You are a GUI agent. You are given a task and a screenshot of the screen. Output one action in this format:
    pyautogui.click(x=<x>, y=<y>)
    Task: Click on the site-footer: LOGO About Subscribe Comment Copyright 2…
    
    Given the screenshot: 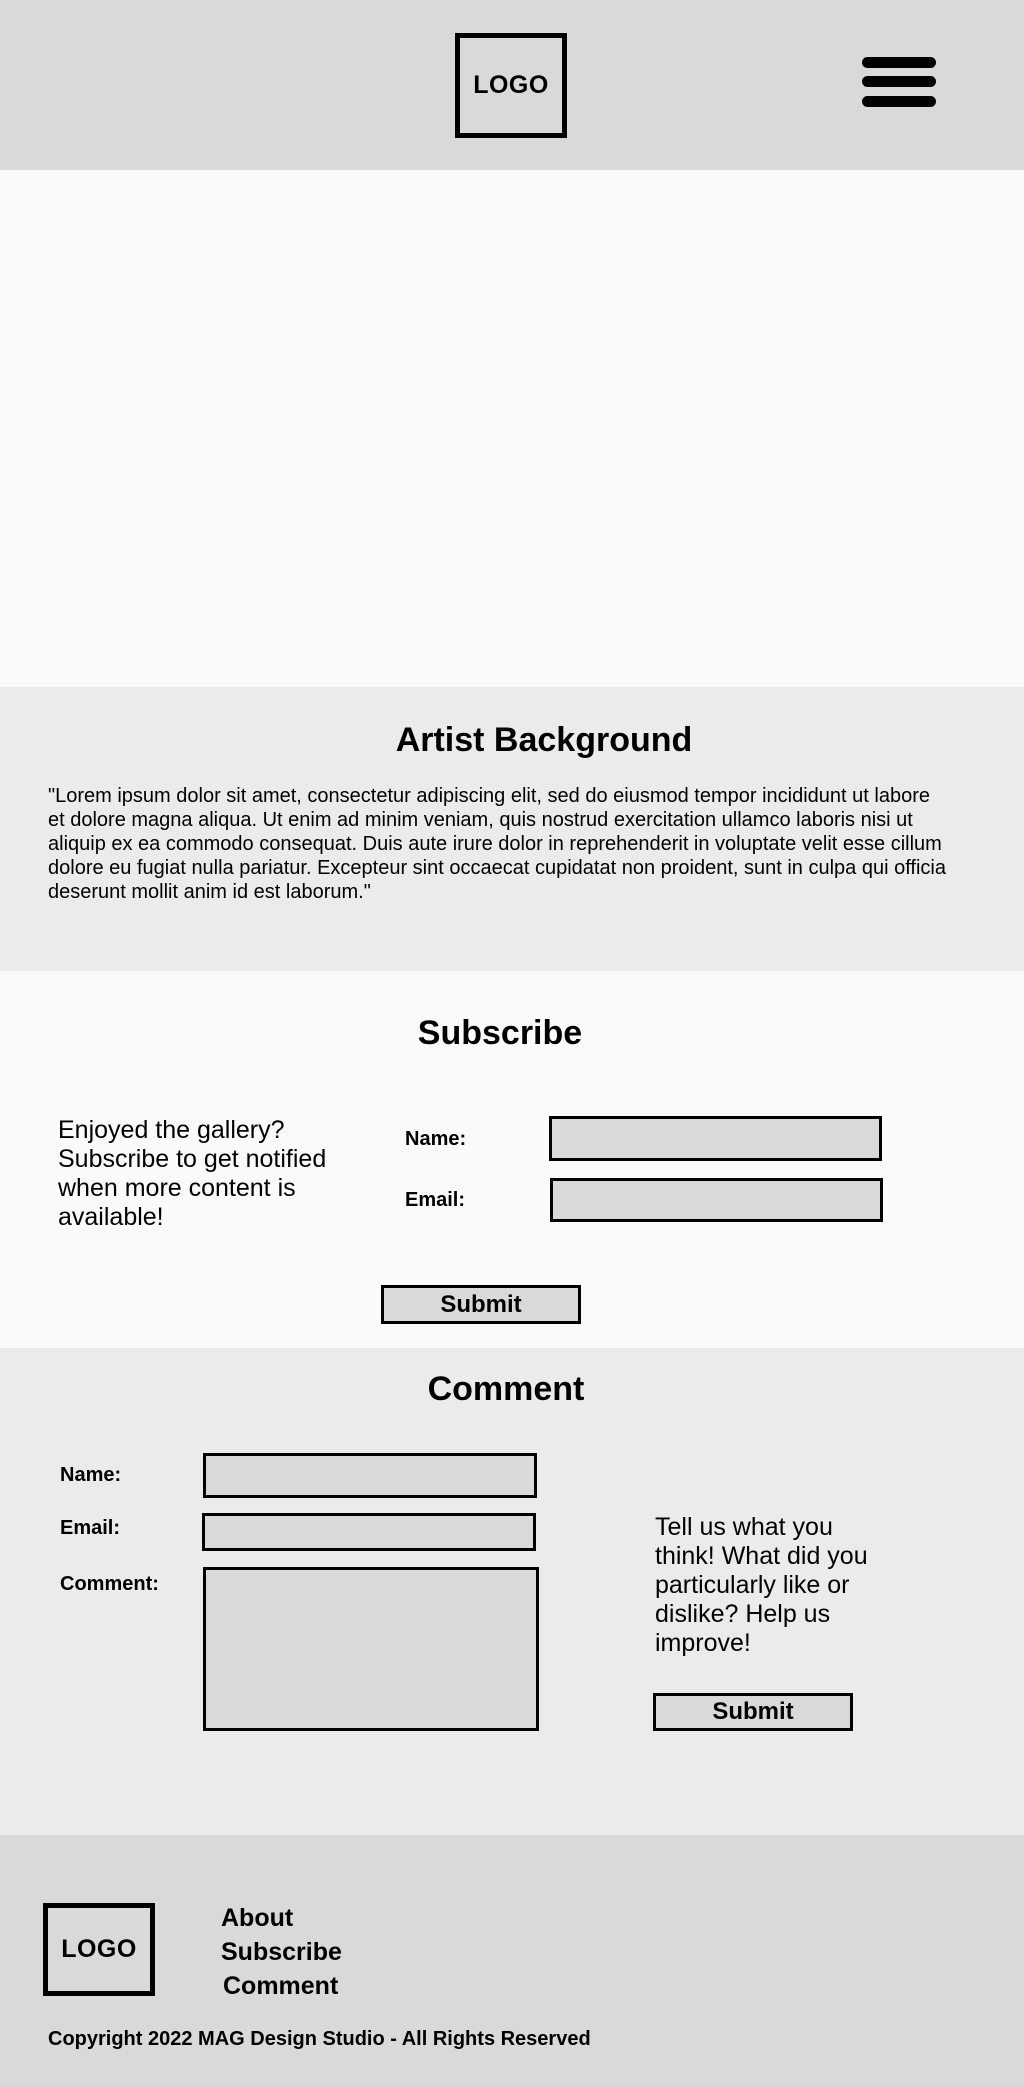 What is the action you would take?
    pyautogui.click(x=512, y=1961)
    